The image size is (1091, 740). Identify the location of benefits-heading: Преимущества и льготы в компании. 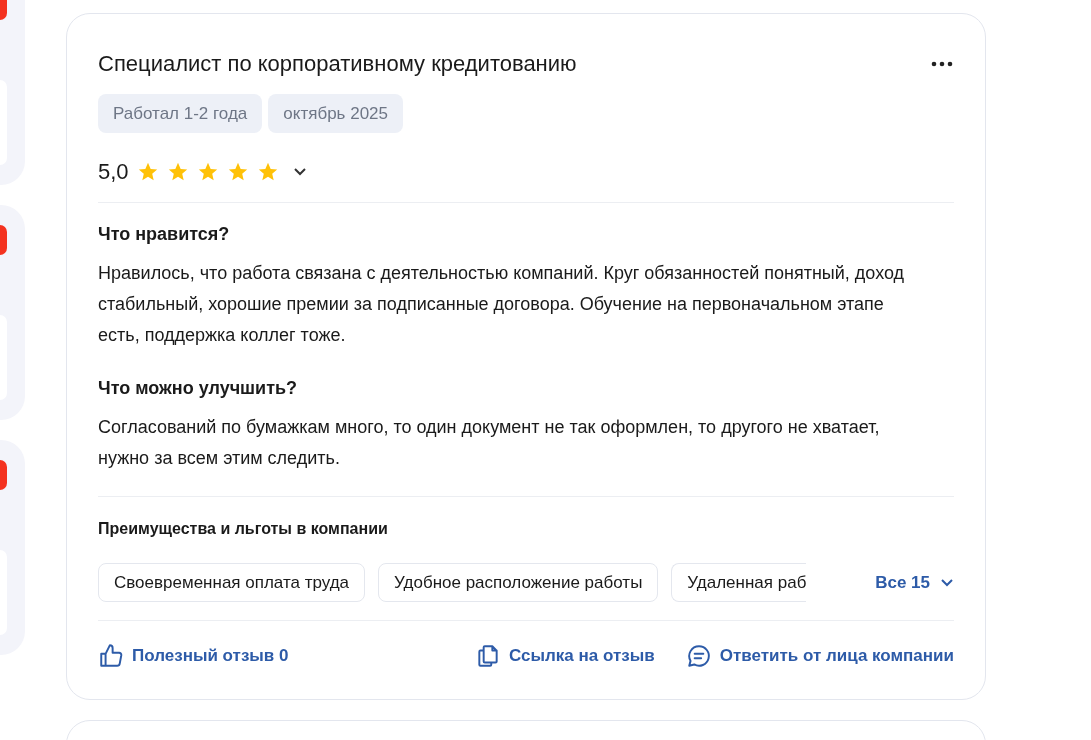
(243, 529).